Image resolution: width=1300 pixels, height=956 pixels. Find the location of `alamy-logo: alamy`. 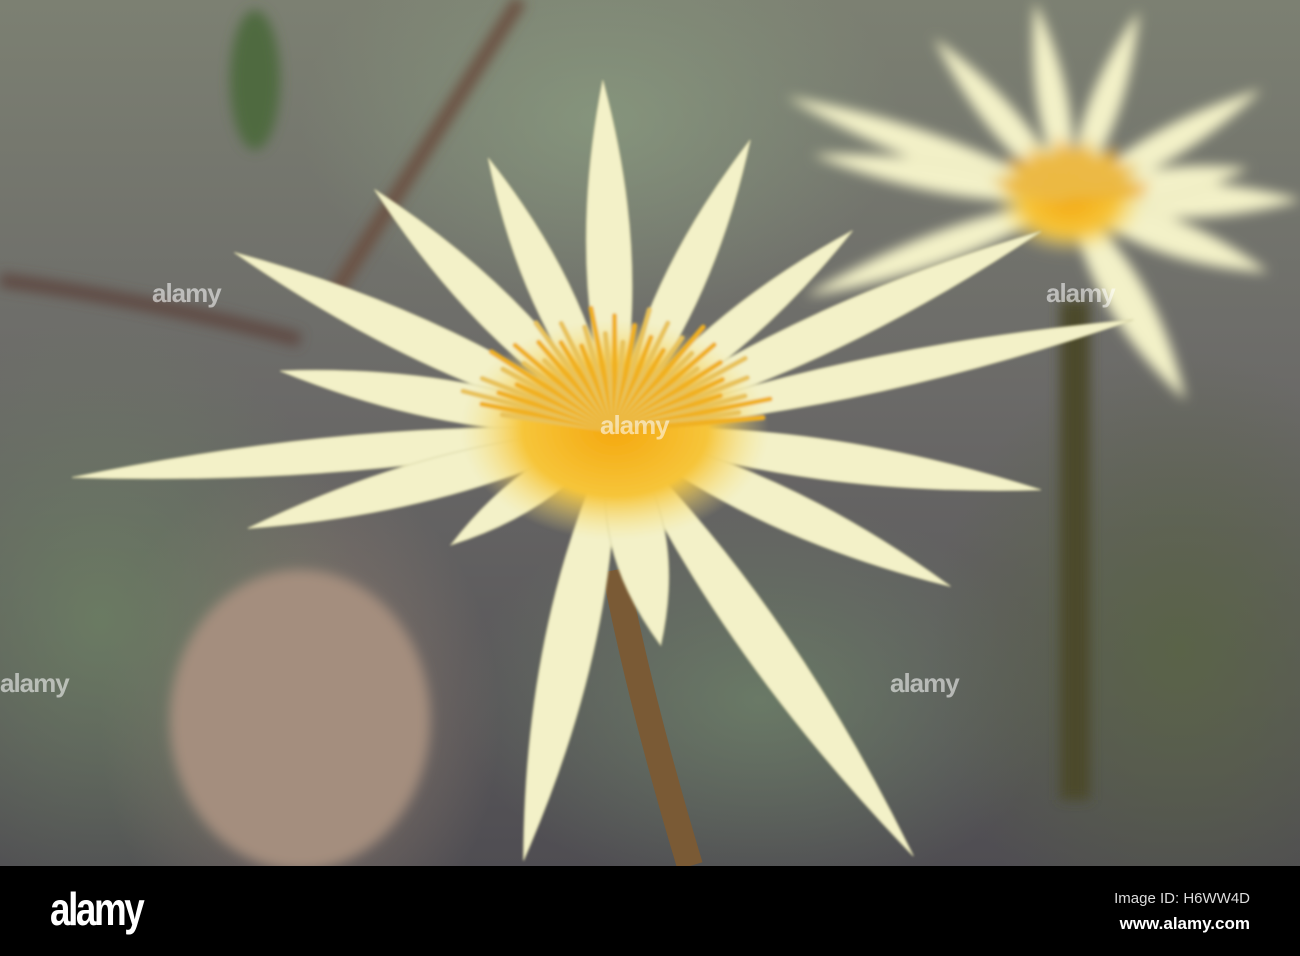

alamy-logo: alamy is located at coordinates (97, 909).